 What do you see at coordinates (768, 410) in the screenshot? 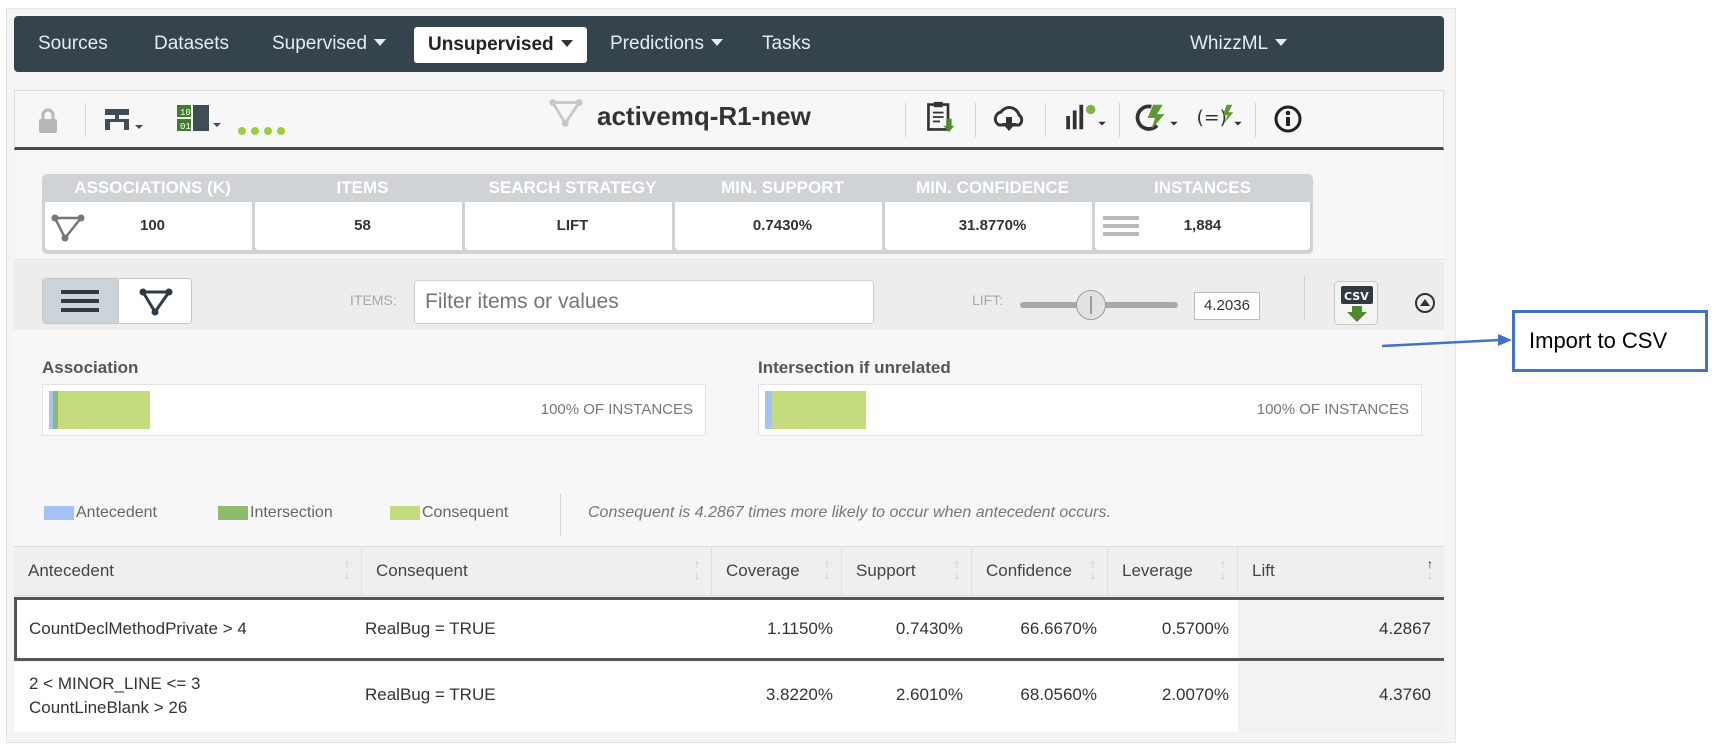
I see `intersection-antecedent-bar` at bounding box center [768, 410].